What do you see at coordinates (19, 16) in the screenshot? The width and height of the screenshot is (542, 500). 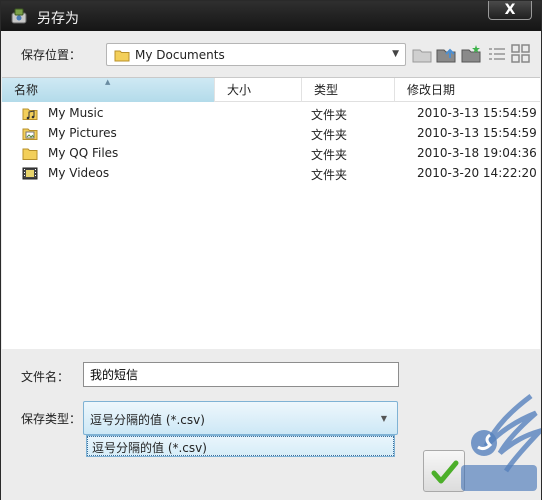 I see `app-icon` at bounding box center [19, 16].